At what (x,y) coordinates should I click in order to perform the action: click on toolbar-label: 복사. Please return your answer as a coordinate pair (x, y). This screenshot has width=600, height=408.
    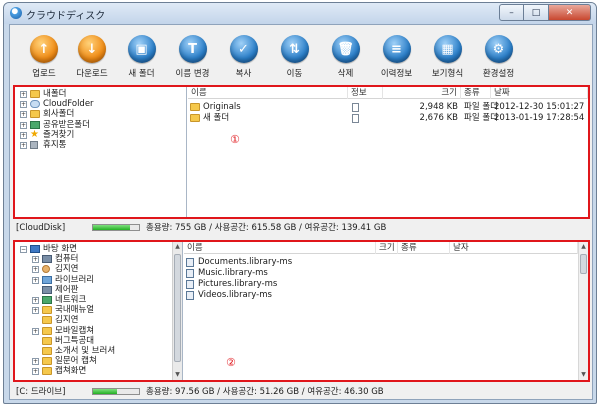
    Looking at the image, I should click on (243, 74).